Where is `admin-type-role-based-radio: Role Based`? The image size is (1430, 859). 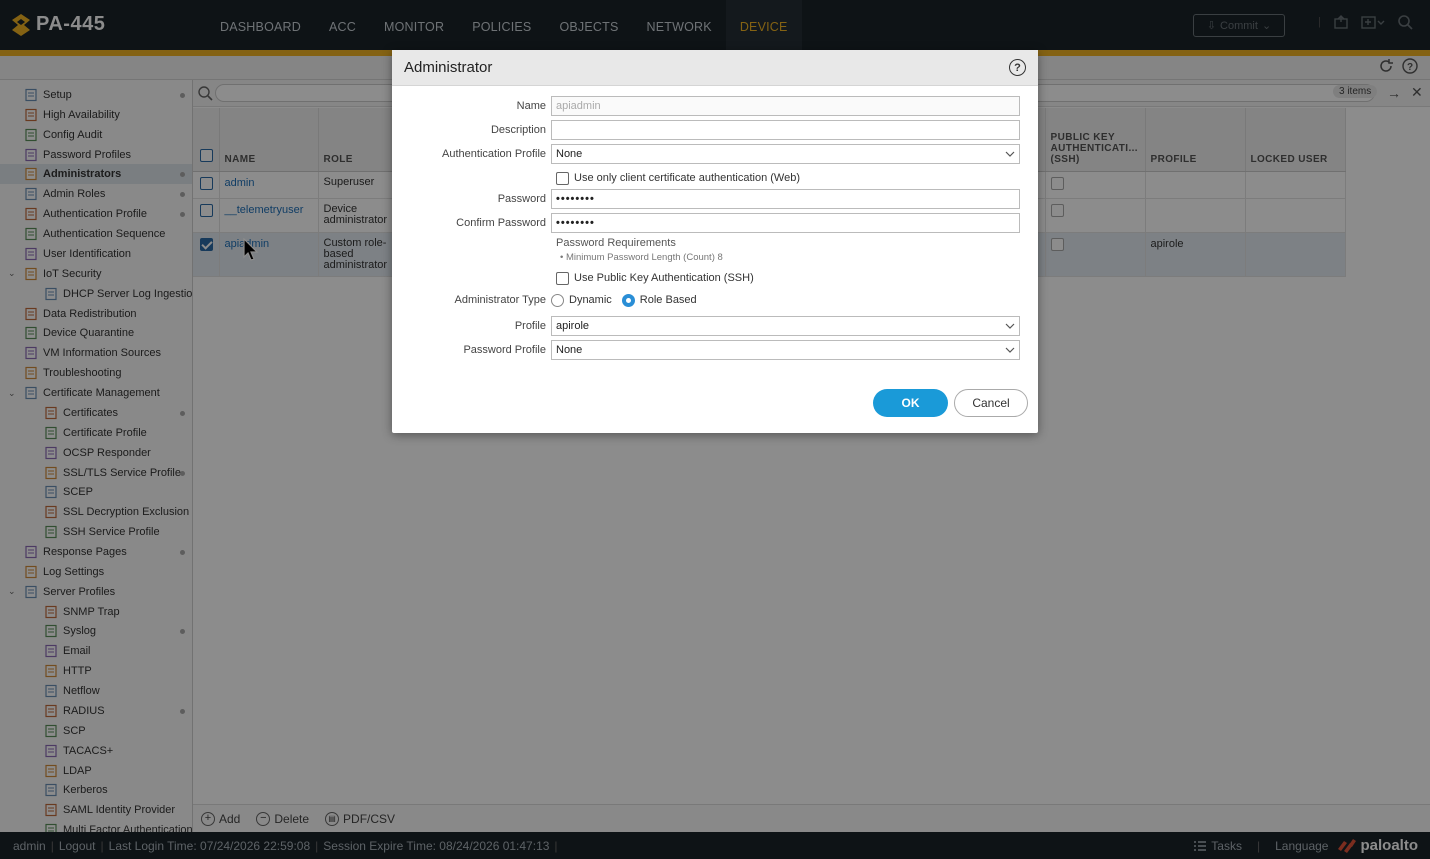
admin-type-role-based-radio: Role Based is located at coordinates (659, 300).